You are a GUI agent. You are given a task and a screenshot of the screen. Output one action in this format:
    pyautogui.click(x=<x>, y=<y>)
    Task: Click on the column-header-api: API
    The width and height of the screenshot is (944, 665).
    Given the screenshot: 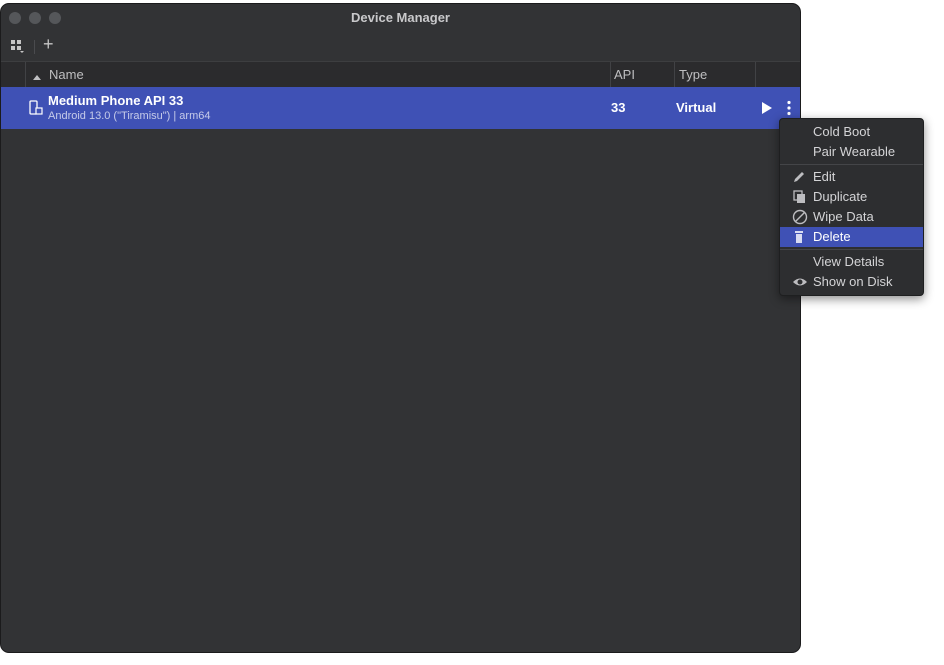 What is the action you would take?
    pyautogui.click(x=624, y=74)
    